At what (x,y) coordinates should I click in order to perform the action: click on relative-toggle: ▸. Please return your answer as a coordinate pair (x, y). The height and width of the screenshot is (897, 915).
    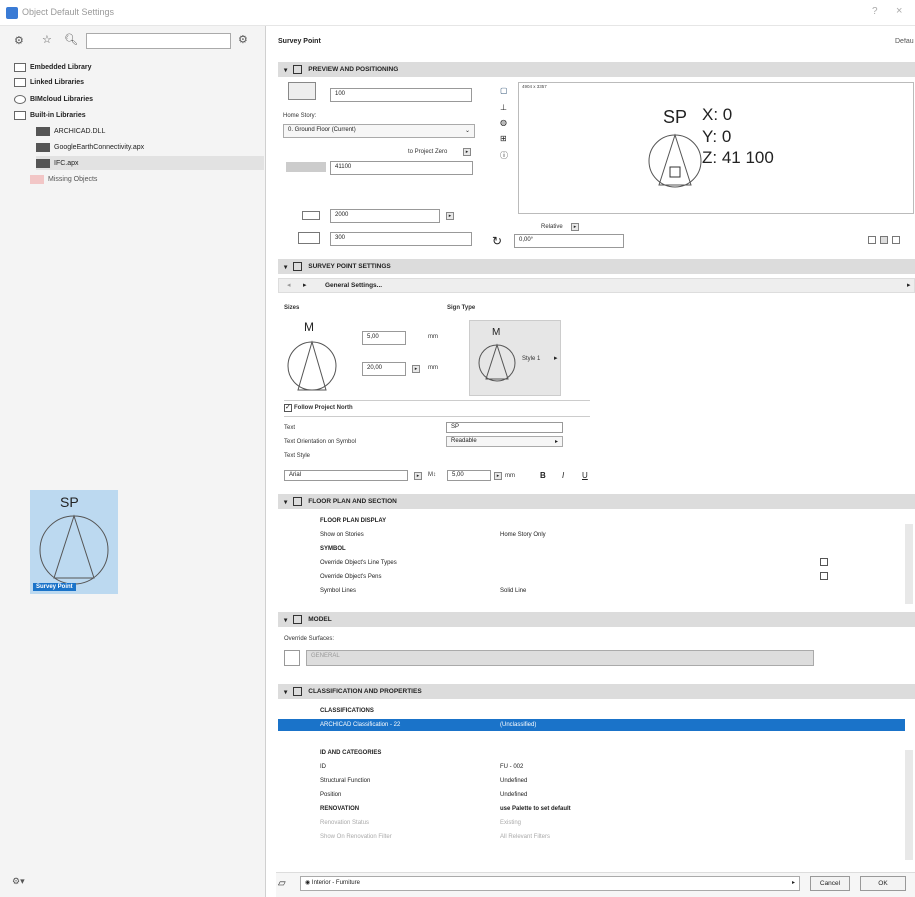
    Looking at the image, I should click on (575, 227).